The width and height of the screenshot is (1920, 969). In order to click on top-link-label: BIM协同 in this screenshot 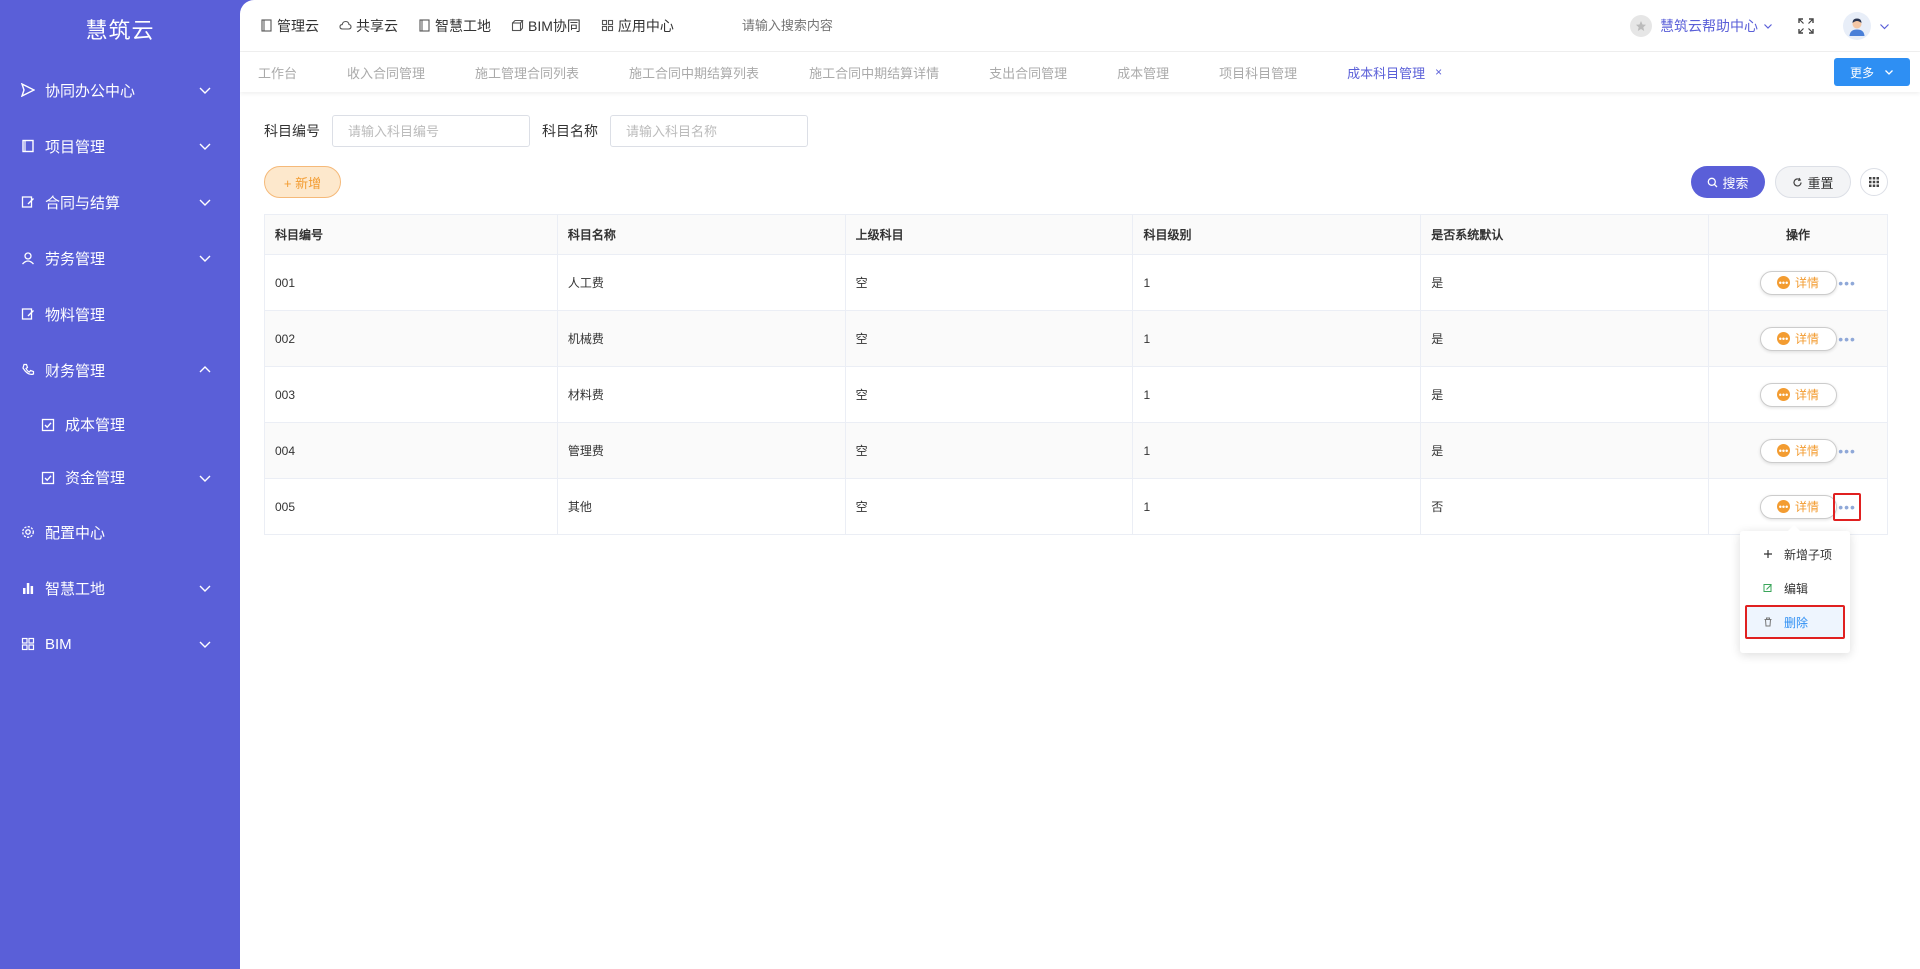, I will do `click(554, 25)`.